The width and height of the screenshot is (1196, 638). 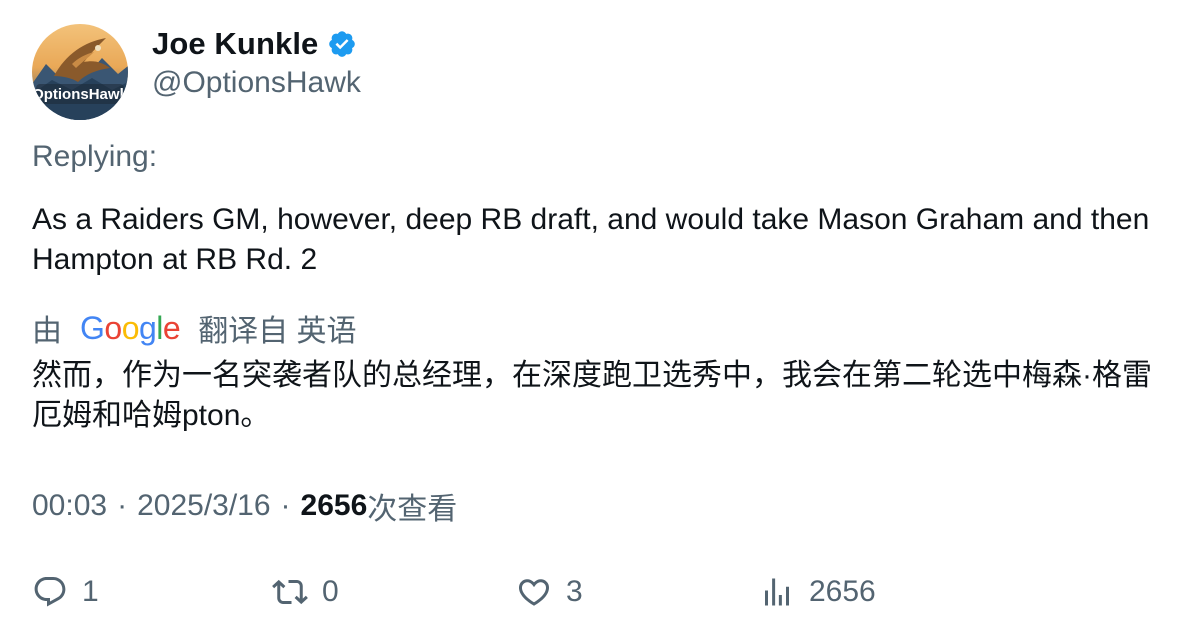 I want to click on views-label: 次查看, so click(x=412, y=509).